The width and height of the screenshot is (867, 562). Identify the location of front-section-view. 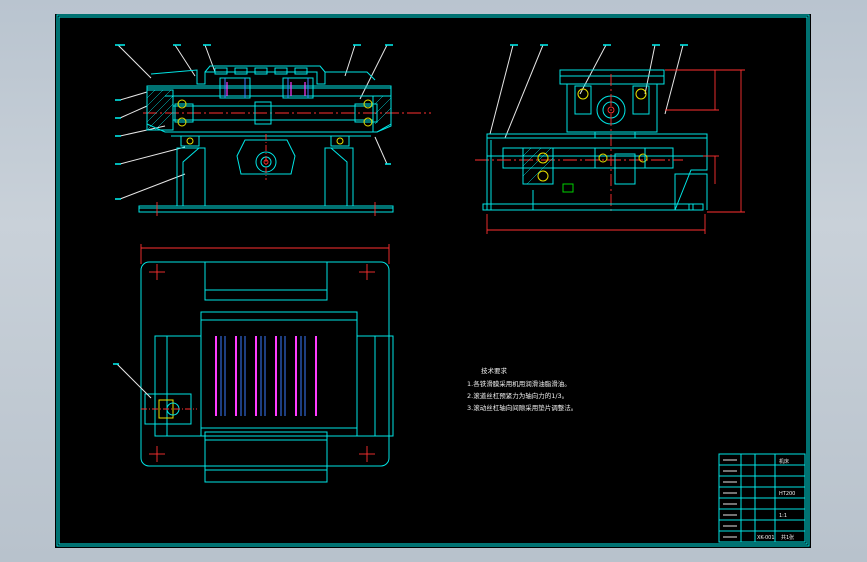
(273, 130).